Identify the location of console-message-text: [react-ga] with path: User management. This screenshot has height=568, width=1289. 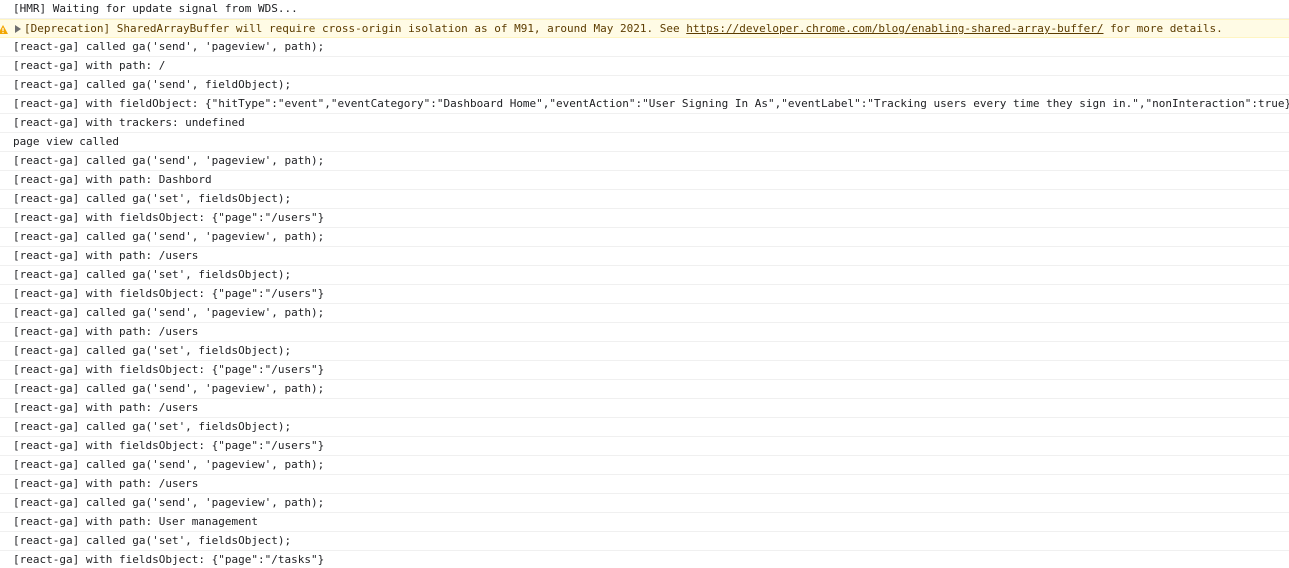
(136, 521).